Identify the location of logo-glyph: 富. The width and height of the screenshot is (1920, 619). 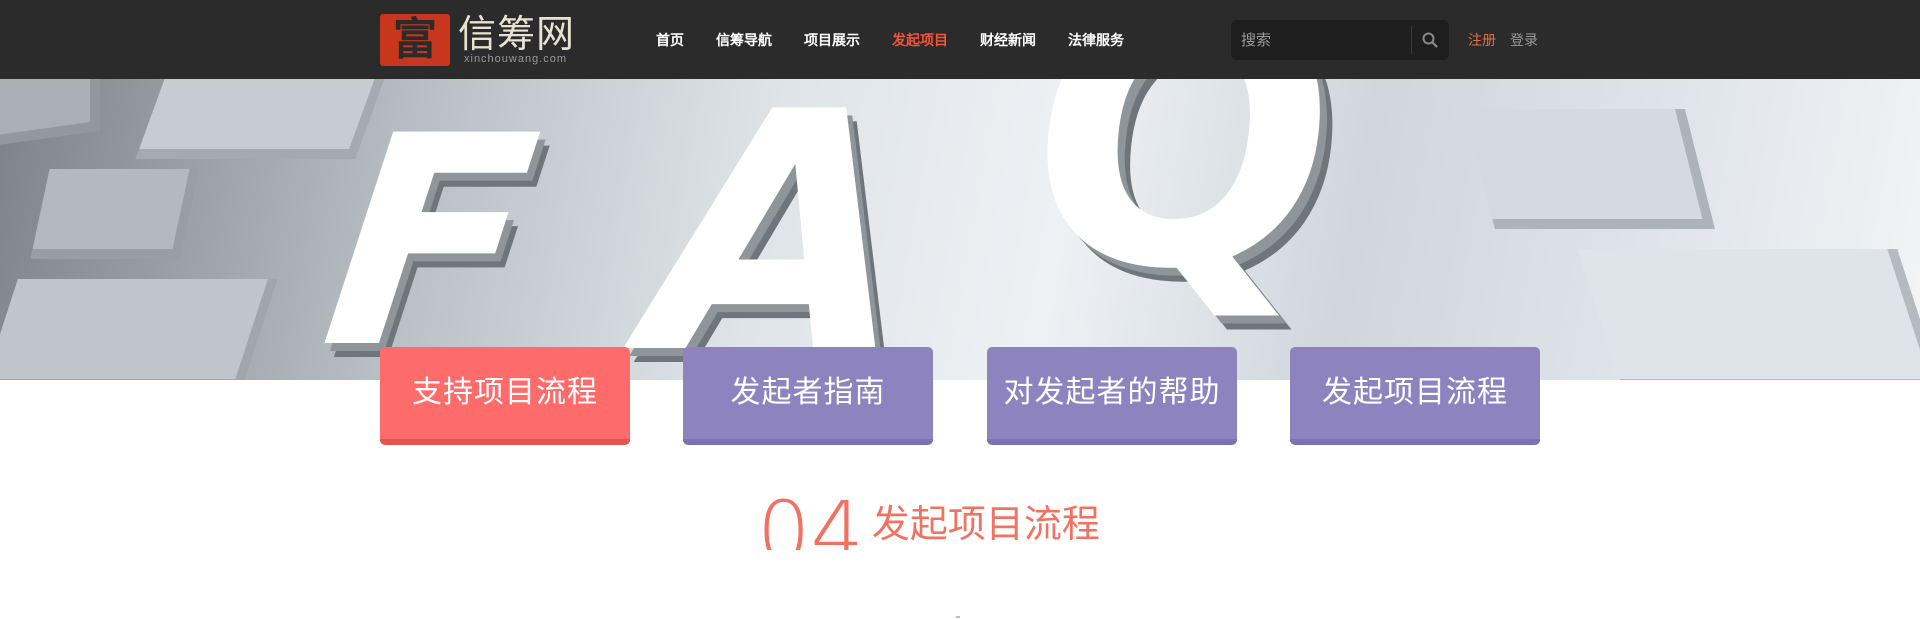
(415, 39).